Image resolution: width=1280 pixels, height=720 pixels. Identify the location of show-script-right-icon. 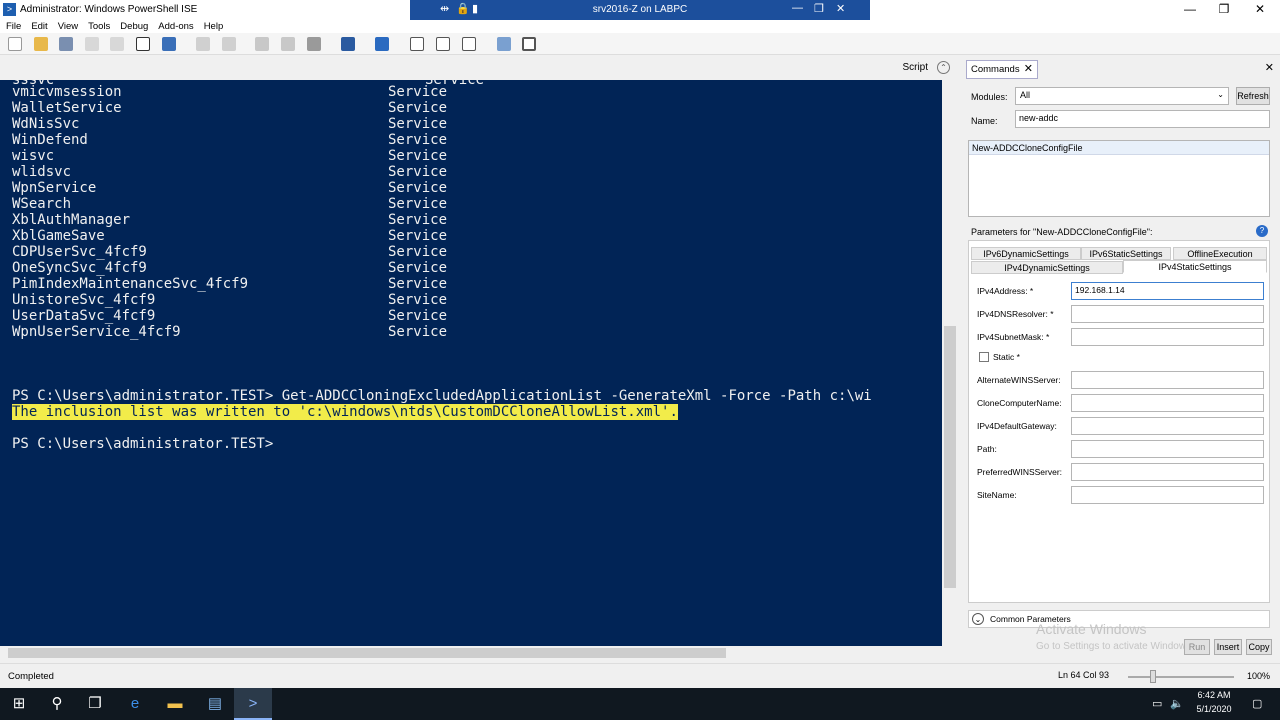
(443, 44).